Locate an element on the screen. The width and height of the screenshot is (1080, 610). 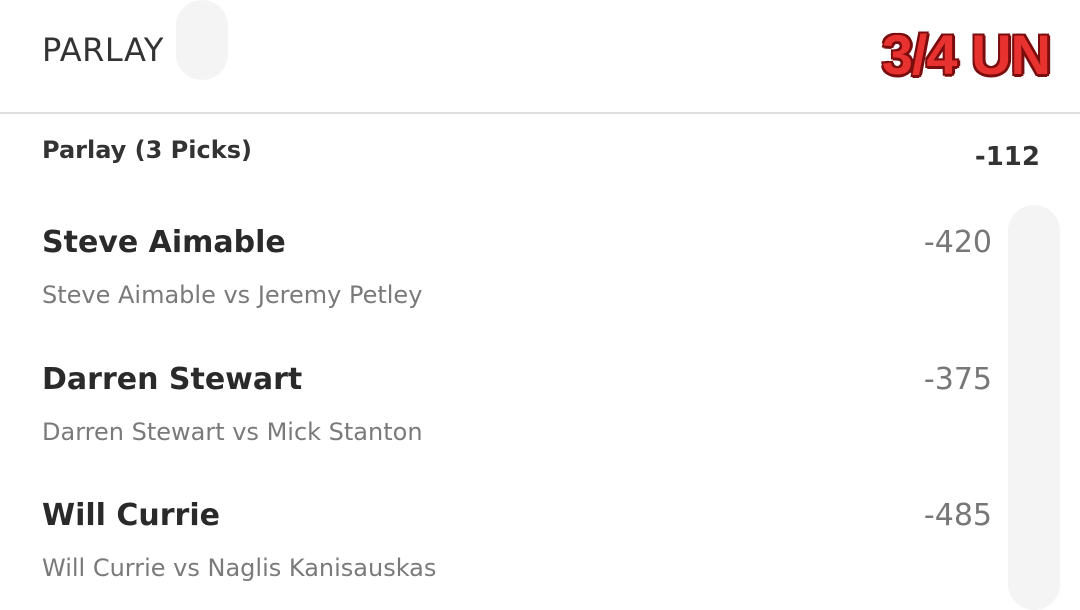
parlay-total-odds: -112 is located at coordinates (1007, 157).